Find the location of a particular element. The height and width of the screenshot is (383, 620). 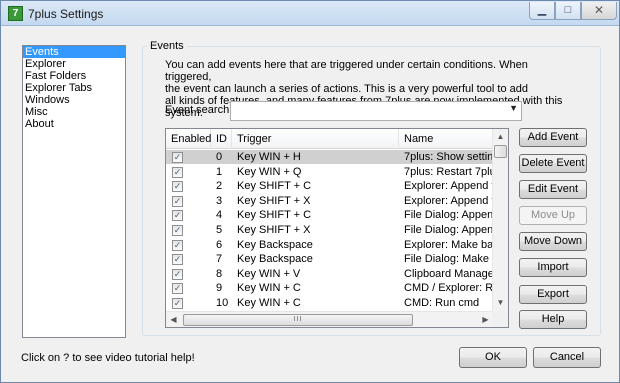

event-name-cell: 7plus: Show settings w is located at coordinates (449, 157).